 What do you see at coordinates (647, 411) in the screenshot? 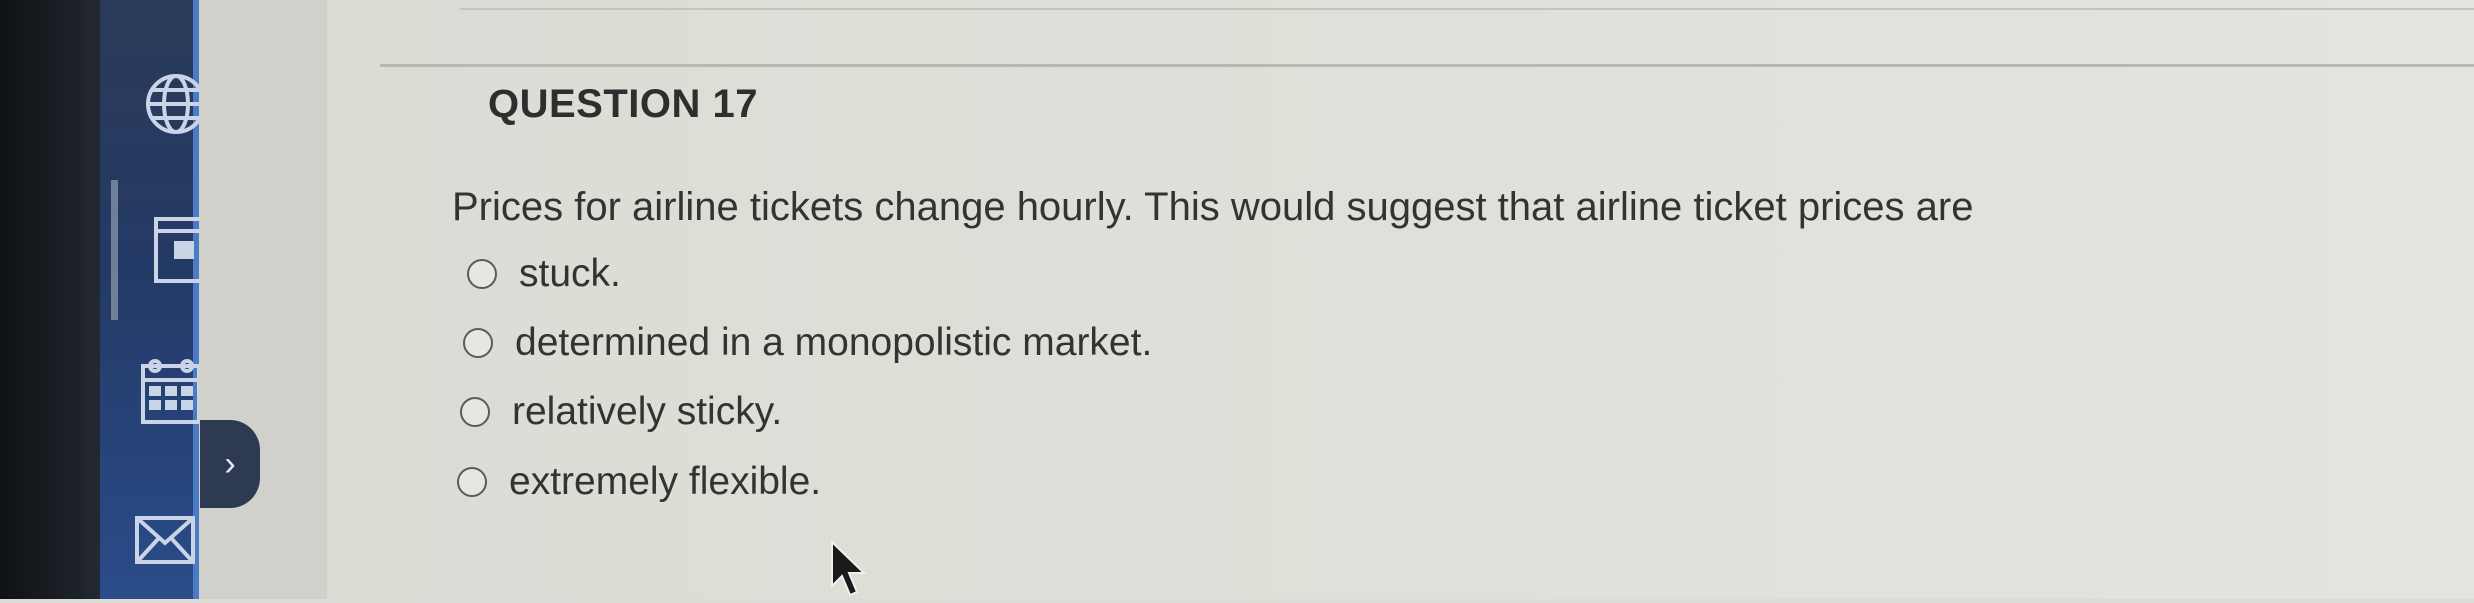
I see `option-label: relatively sticky.` at bounding box center [647, 411].